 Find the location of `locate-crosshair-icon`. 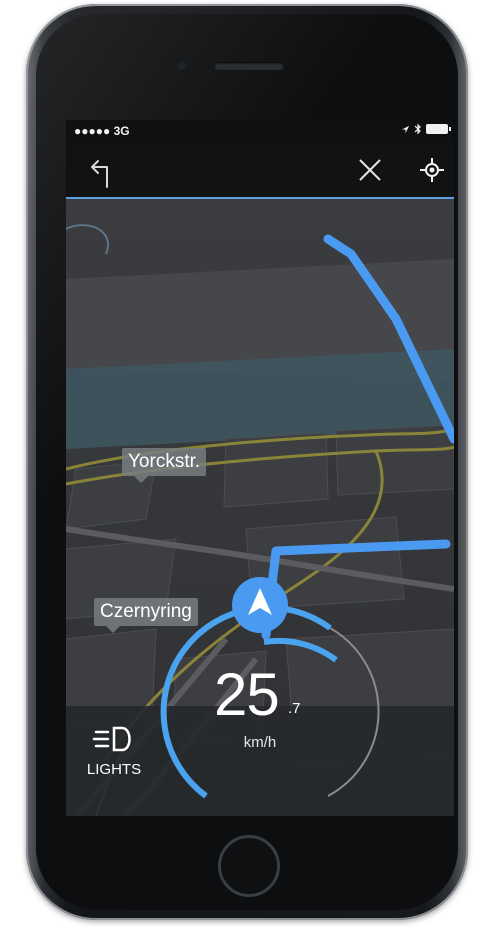

locate-crosshair-icon is located at coordinates (432, 170).